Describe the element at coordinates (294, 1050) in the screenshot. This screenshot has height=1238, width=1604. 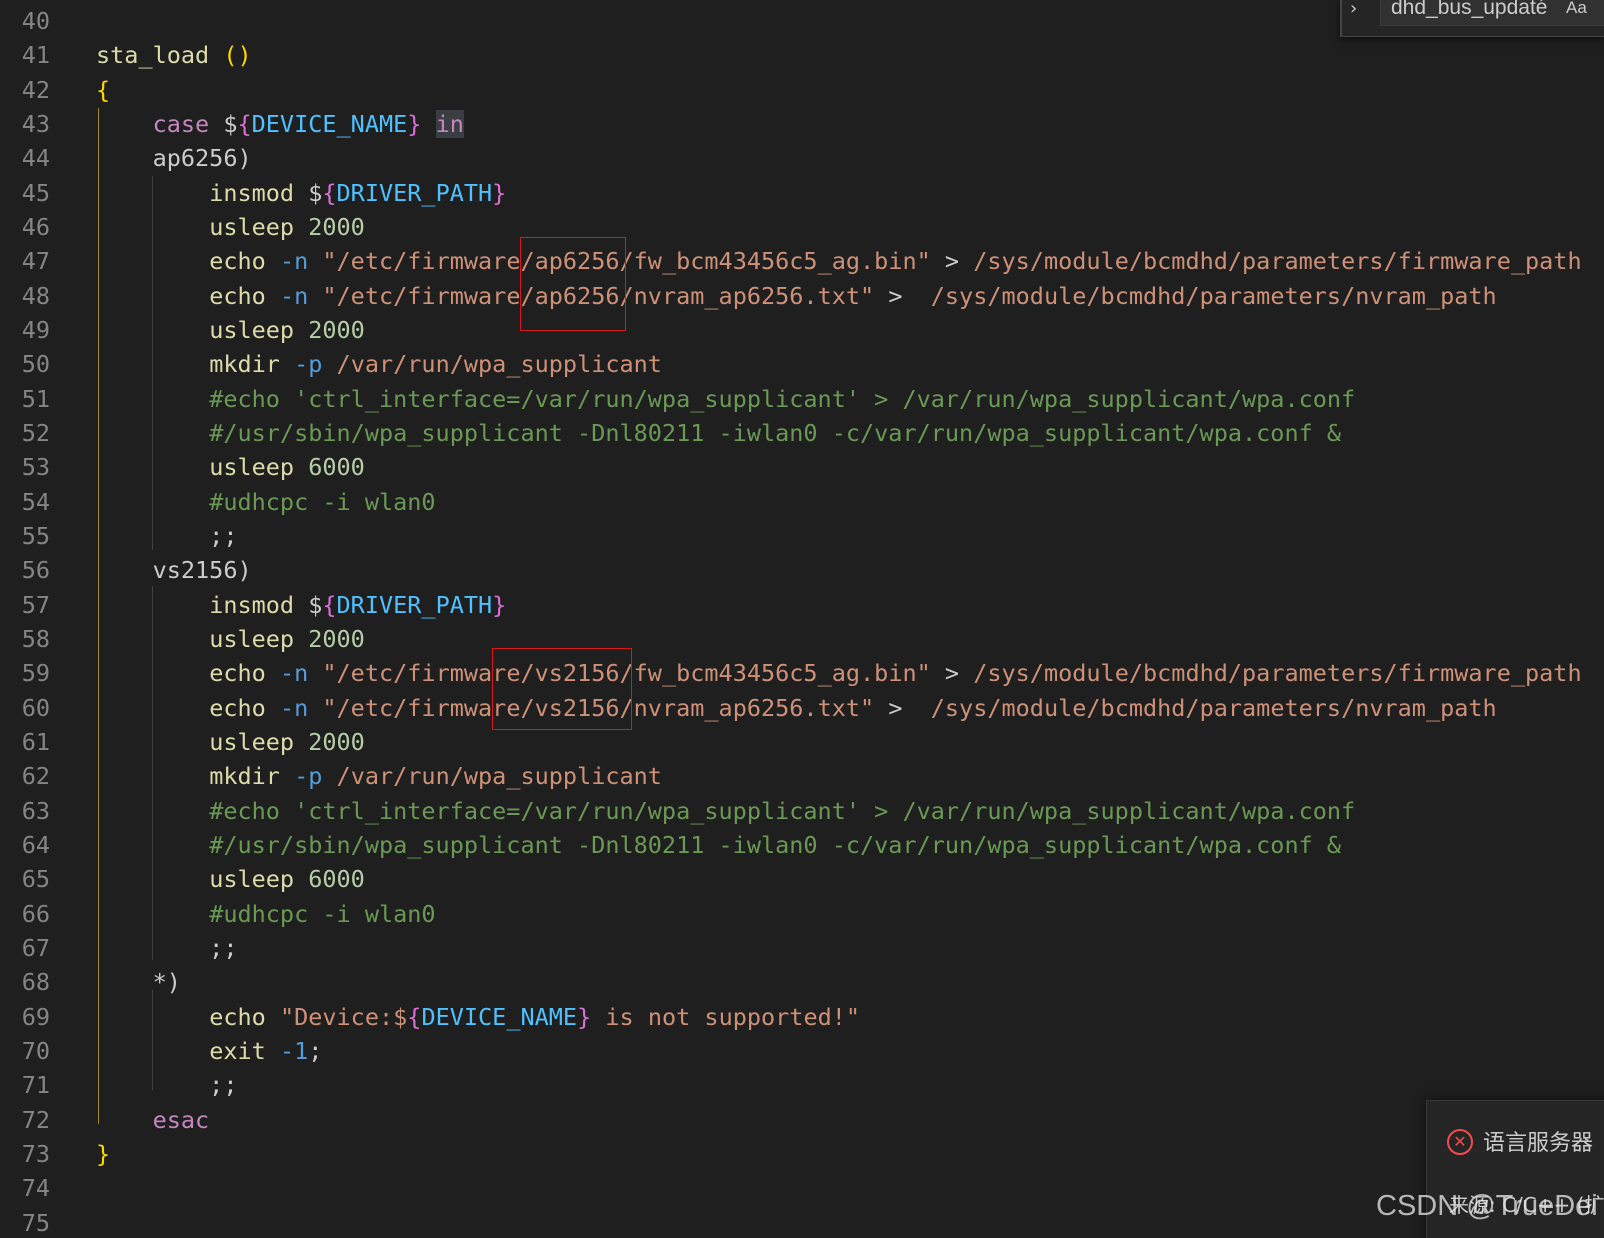
I see `code-token: -1` at that location.